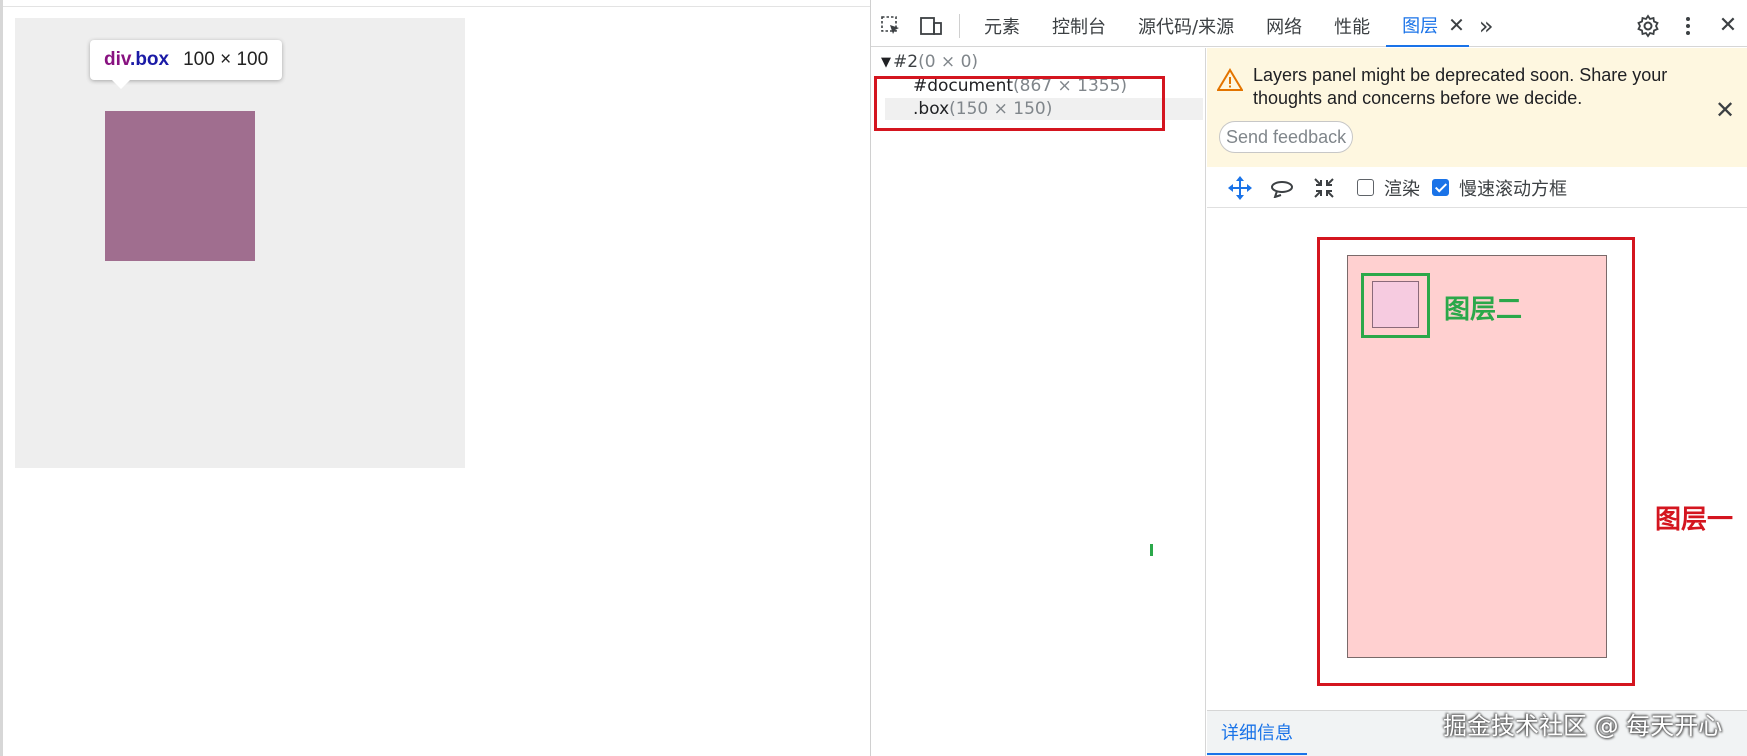 This screenshot has height=756, width=1747. What do you see at coordinates (948, 62) in the screenshot?
I see `tree-root-dims: (0 × 0)` at bounding box center [948, 62].